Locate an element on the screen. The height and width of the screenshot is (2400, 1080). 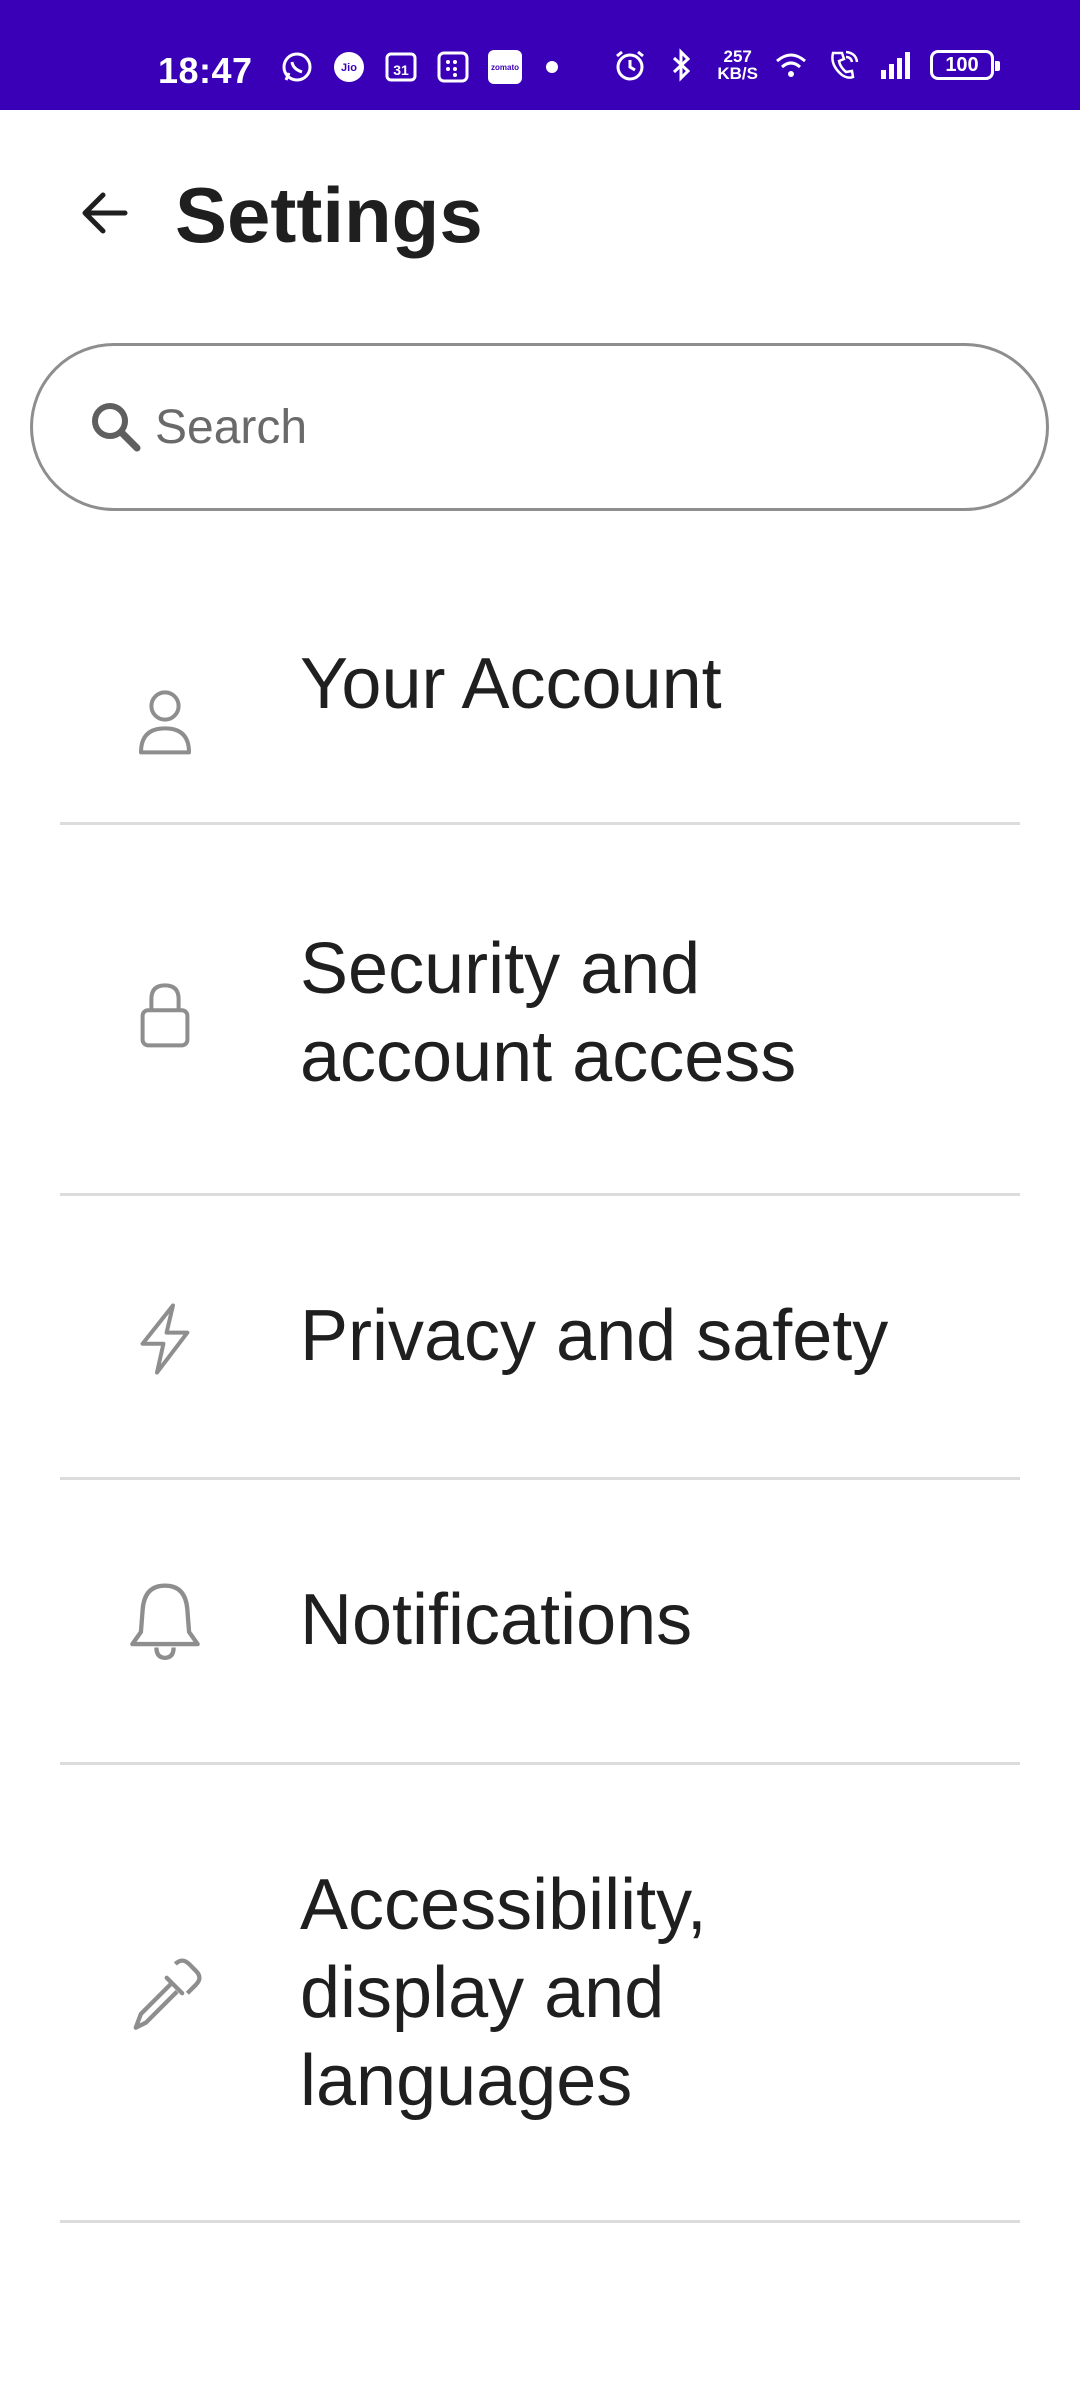
status-time: 18:47 is located at coordinates (205, 70).